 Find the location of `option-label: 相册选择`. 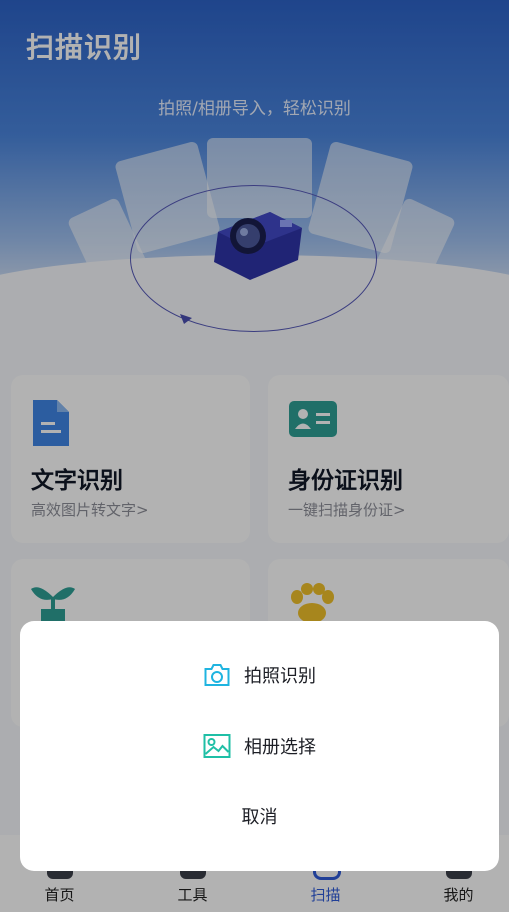

option-label: 相册选择 is located at coordinates (280, 747).